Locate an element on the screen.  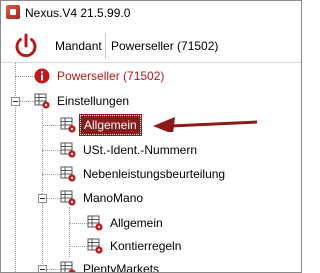
collapse-toggle-manomano is located at coordinates (42, 198).